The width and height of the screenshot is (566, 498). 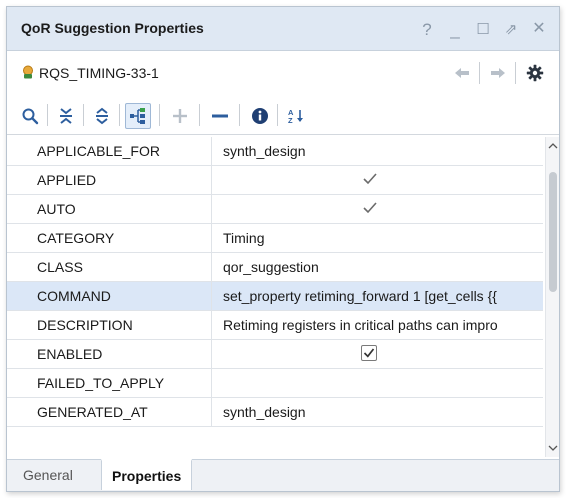 I want to click on minimize-button: _, so click(x=455, y=29).